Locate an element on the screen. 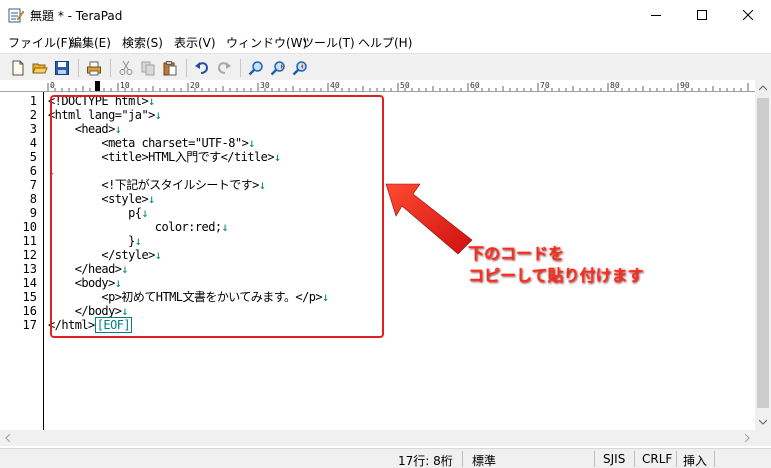  line-number: 1 is located at coordinates (33, 101).